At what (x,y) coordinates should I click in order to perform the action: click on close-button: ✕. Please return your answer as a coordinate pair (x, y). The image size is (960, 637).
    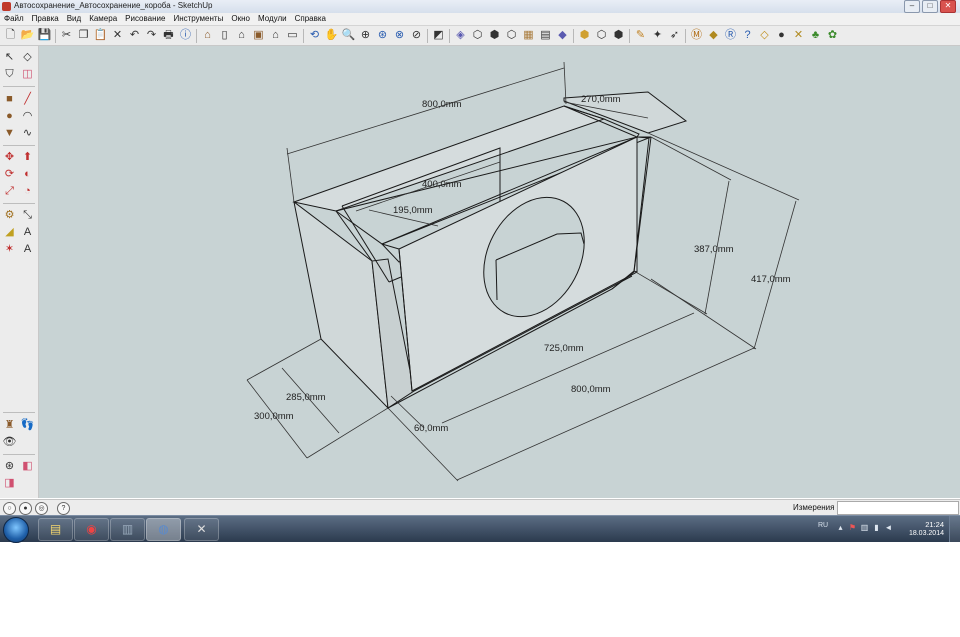
    Looking at the image, I should click on (948, 6).